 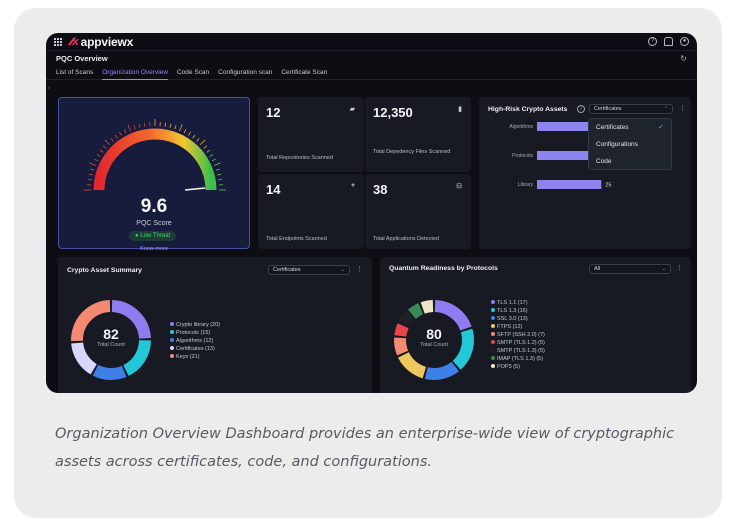 What do you see at coordinates (617, 144) in the screenshot?
I see `option-label: Configurations` at bounding box center [617, 144].